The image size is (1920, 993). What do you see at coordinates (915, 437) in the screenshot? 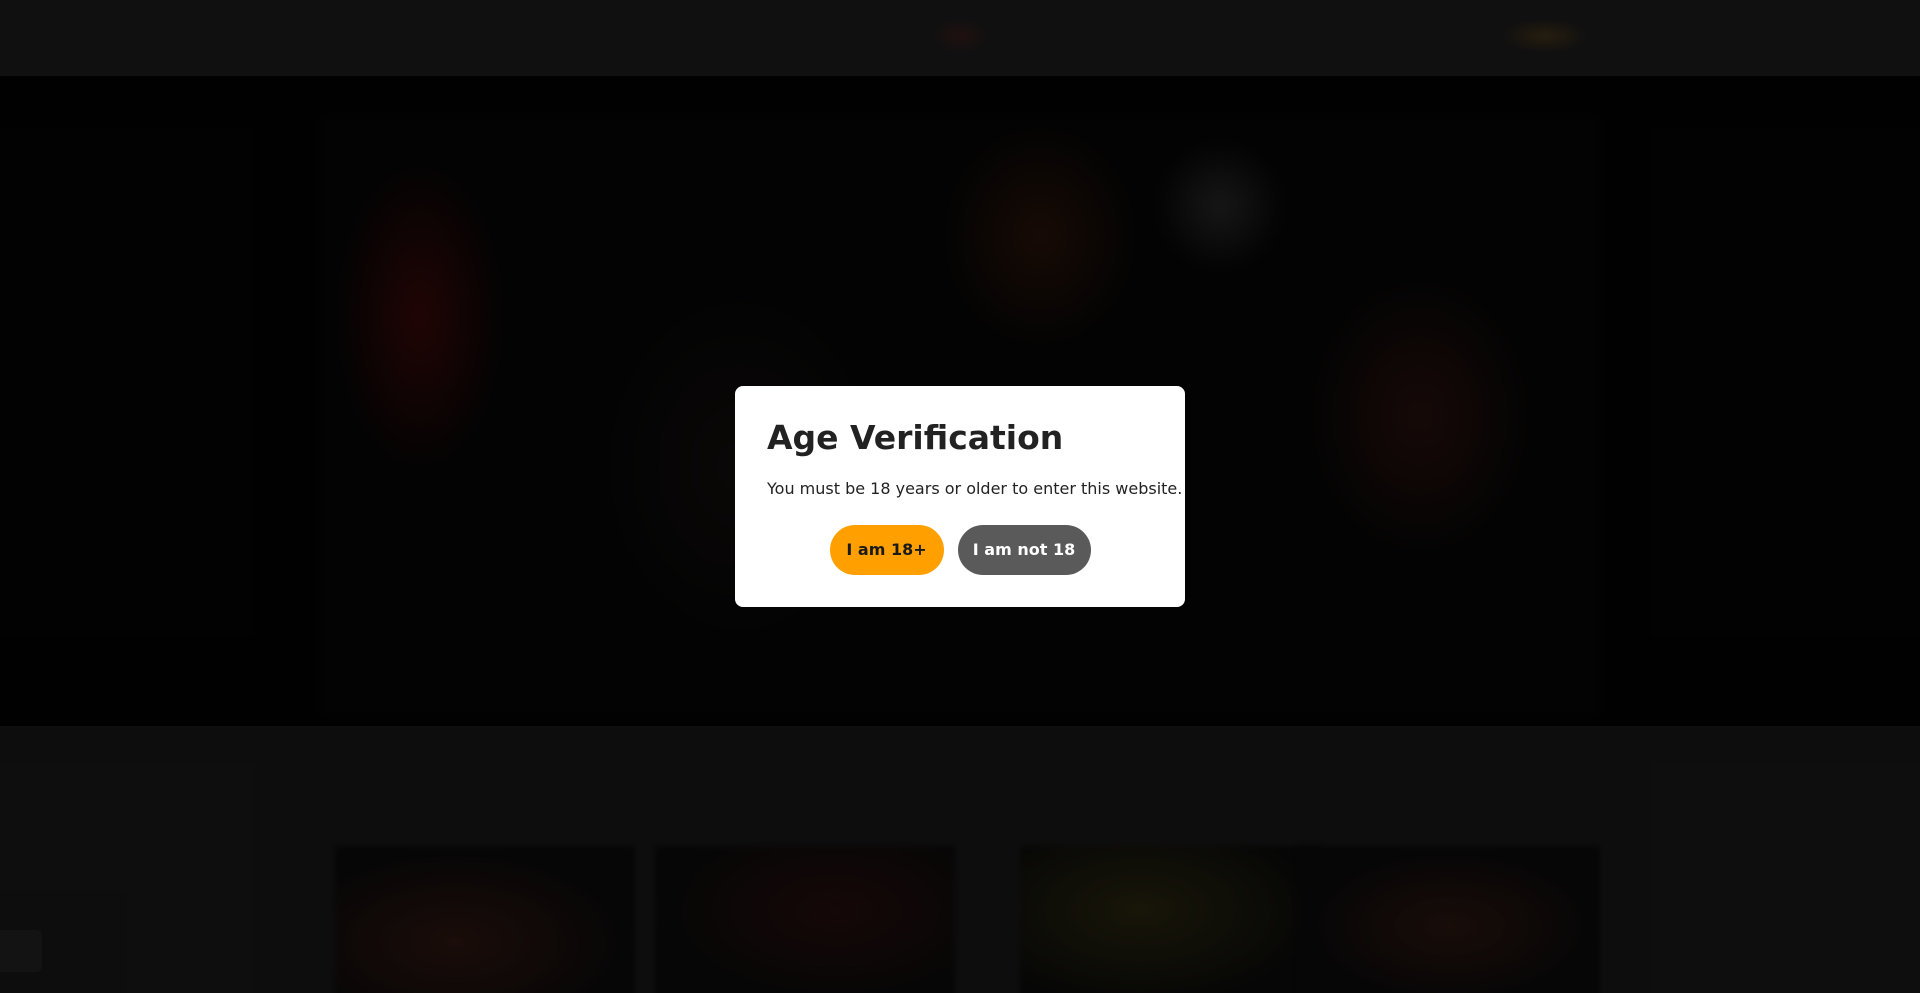
I see `dialog-title: Age Verification` at bounding box center [915, 437].